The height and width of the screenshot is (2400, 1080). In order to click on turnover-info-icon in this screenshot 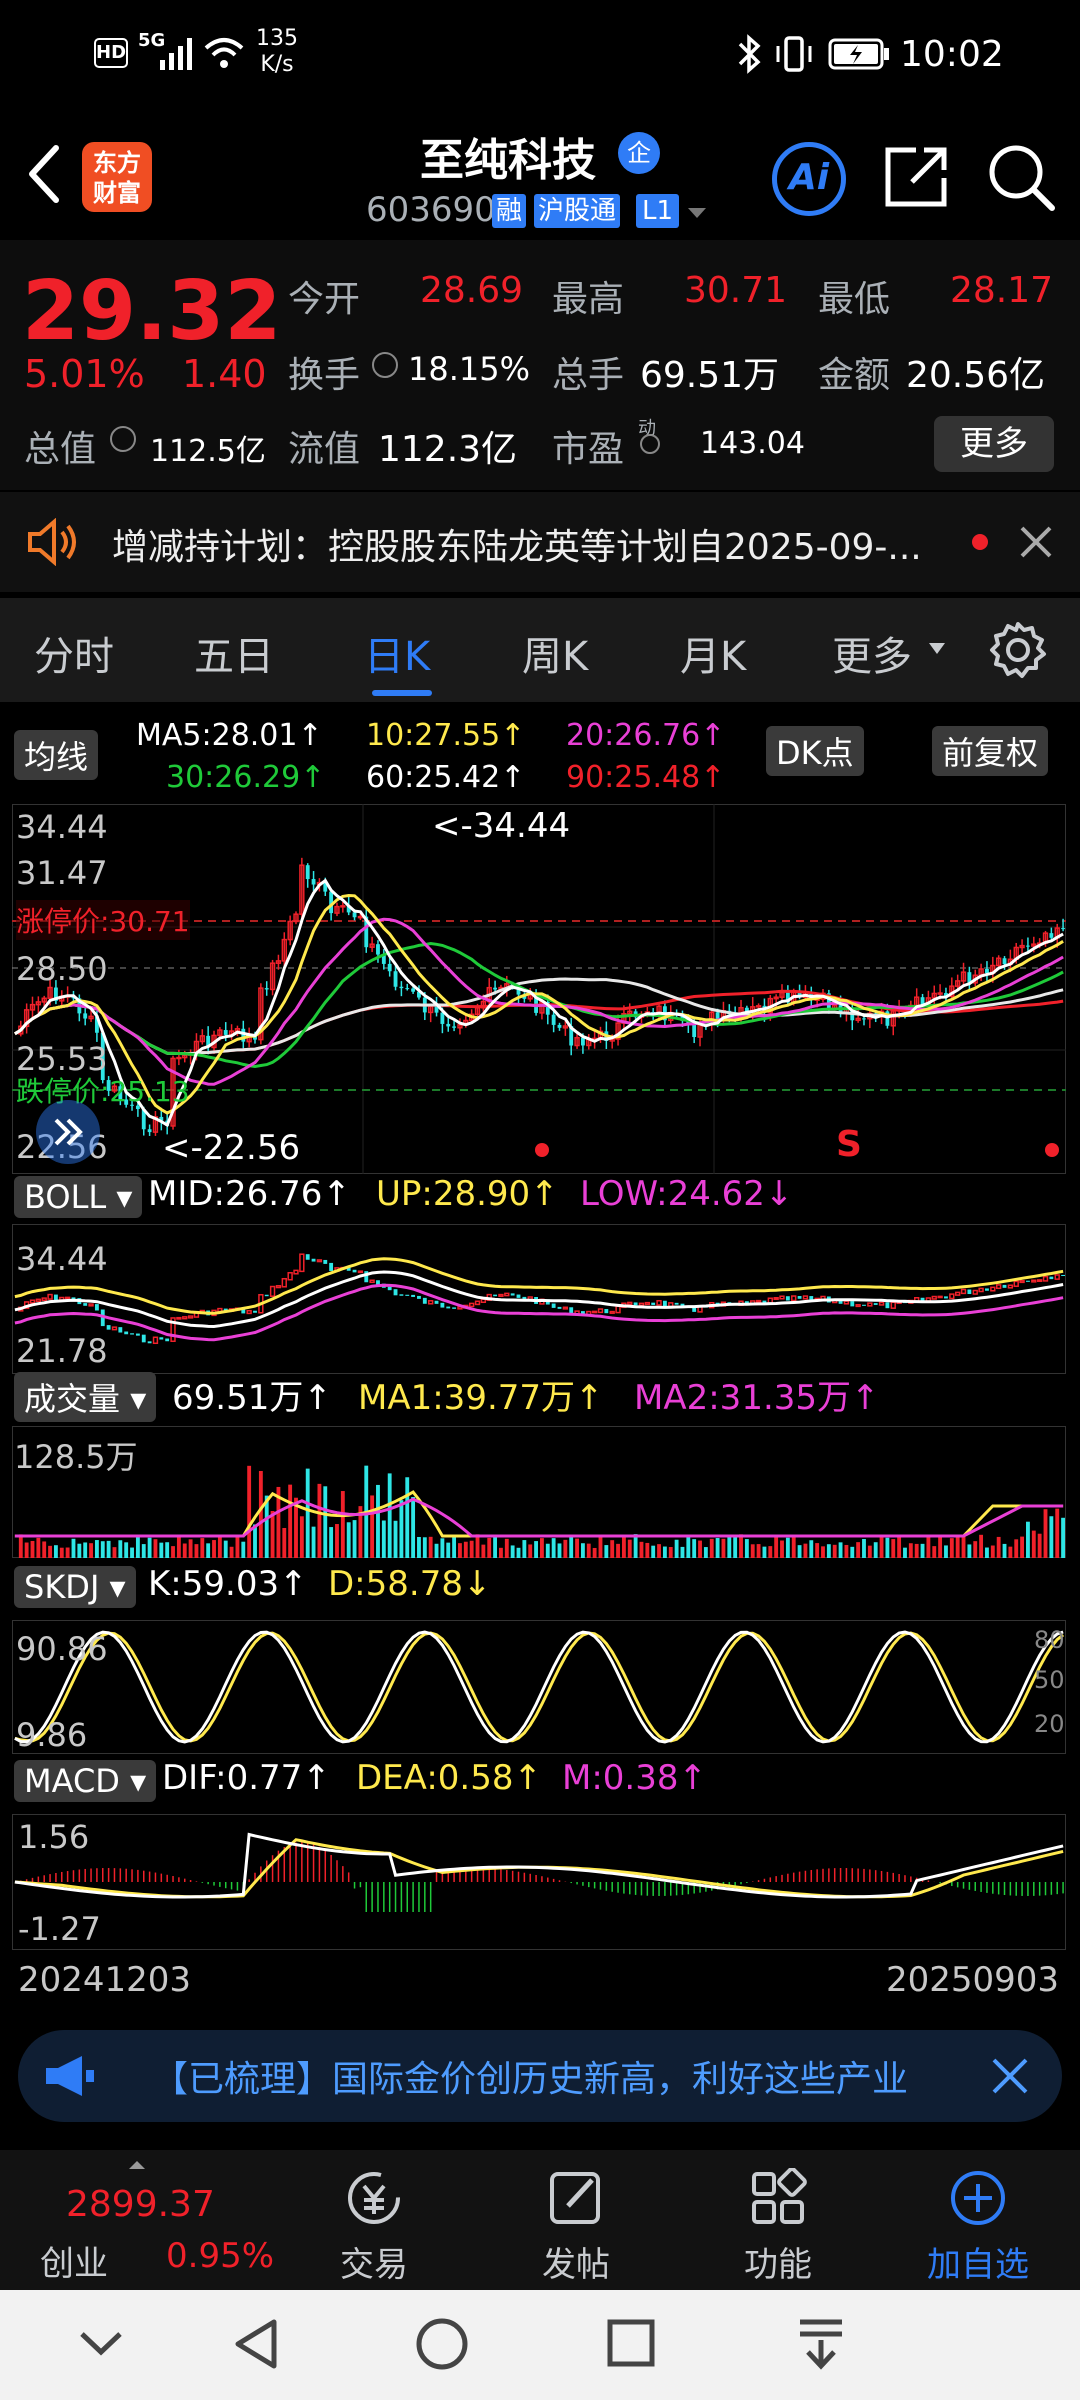, I will do `click(385, 365)`.